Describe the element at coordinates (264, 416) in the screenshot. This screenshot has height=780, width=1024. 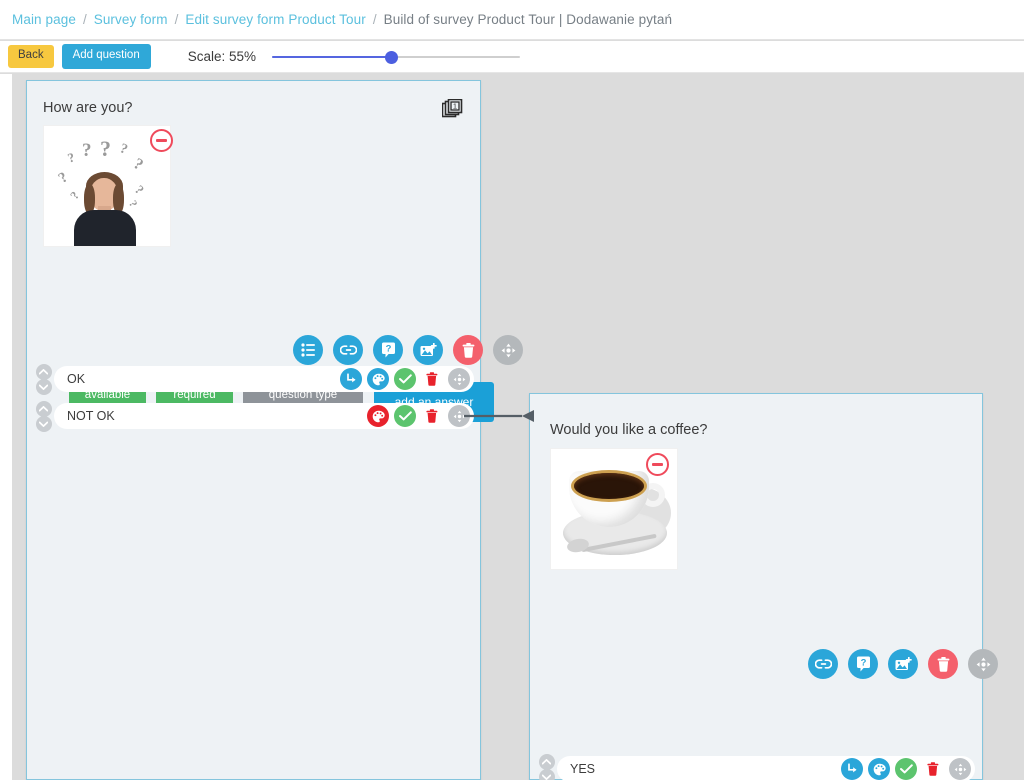
I see `answer-pill: NOT OK` at that location.